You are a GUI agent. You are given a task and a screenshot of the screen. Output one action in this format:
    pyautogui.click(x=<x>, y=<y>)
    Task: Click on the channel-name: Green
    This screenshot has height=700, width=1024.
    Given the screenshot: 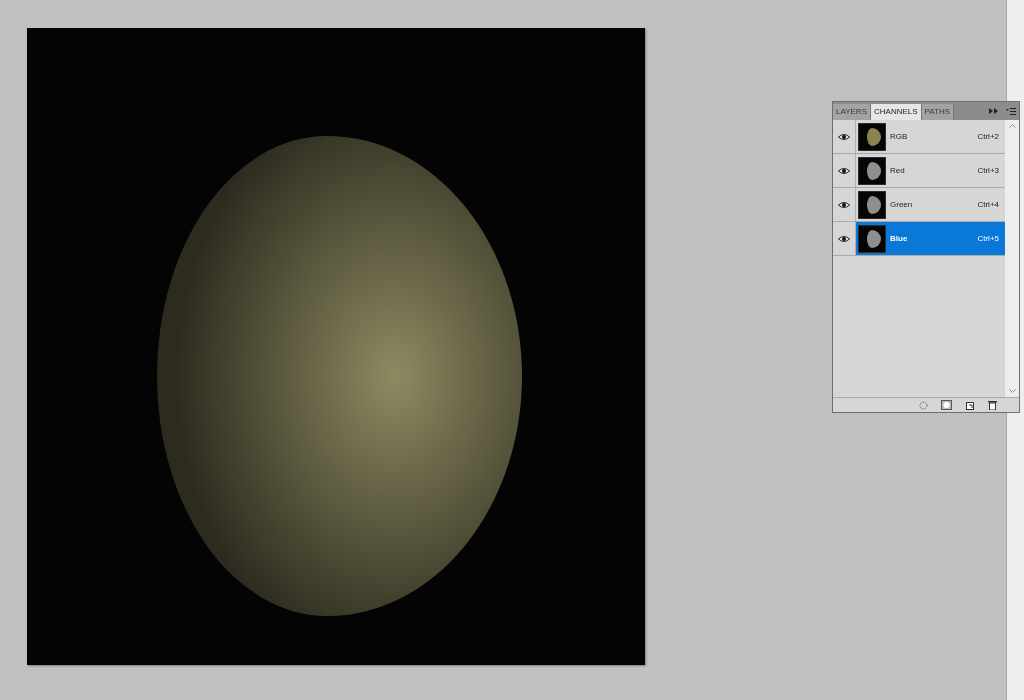 What is the action you would take?
    pyautogui.click(x=902, y=204)
    